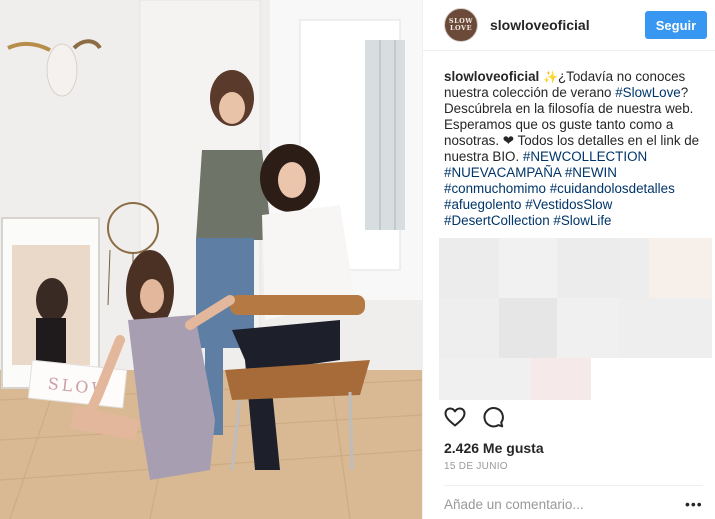 The width and height of the screenshot is (715, 519). I want to click on avatar-text-line-2: LOVE, so click(461, 28).